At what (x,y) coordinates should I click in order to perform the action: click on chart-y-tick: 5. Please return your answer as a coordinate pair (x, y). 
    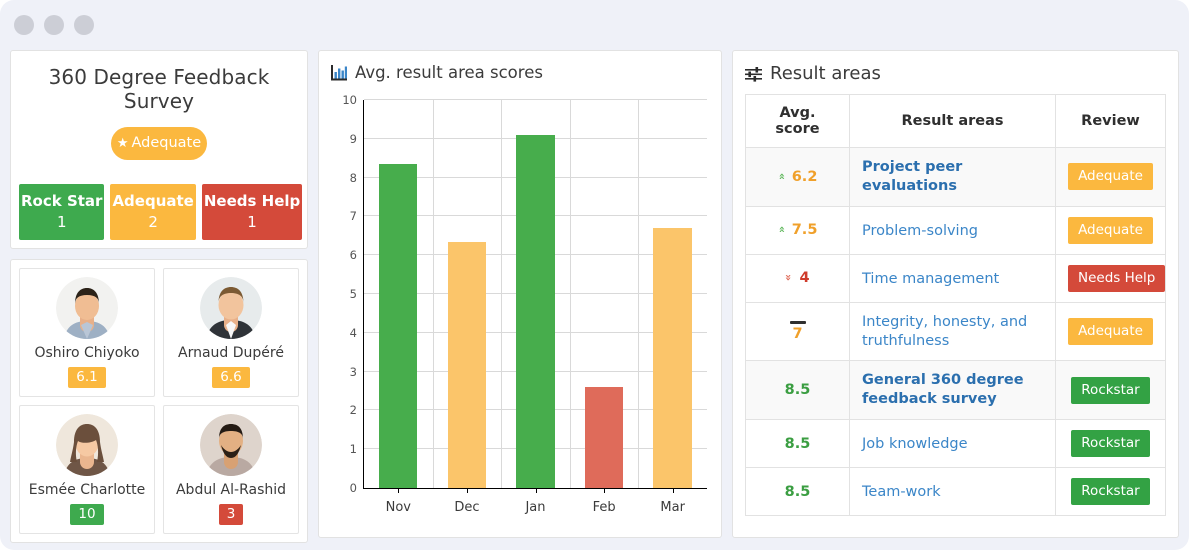
    Looking at the image, I should click on (353, 294).